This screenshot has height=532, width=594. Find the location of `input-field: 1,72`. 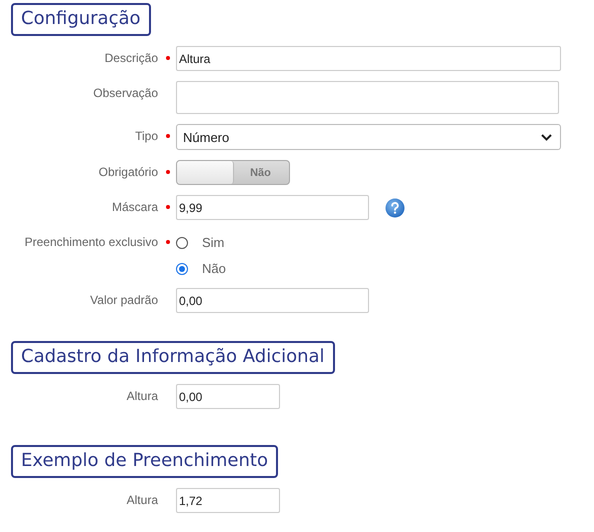

input-field: 1,72 is located at coordinates (228, 500).